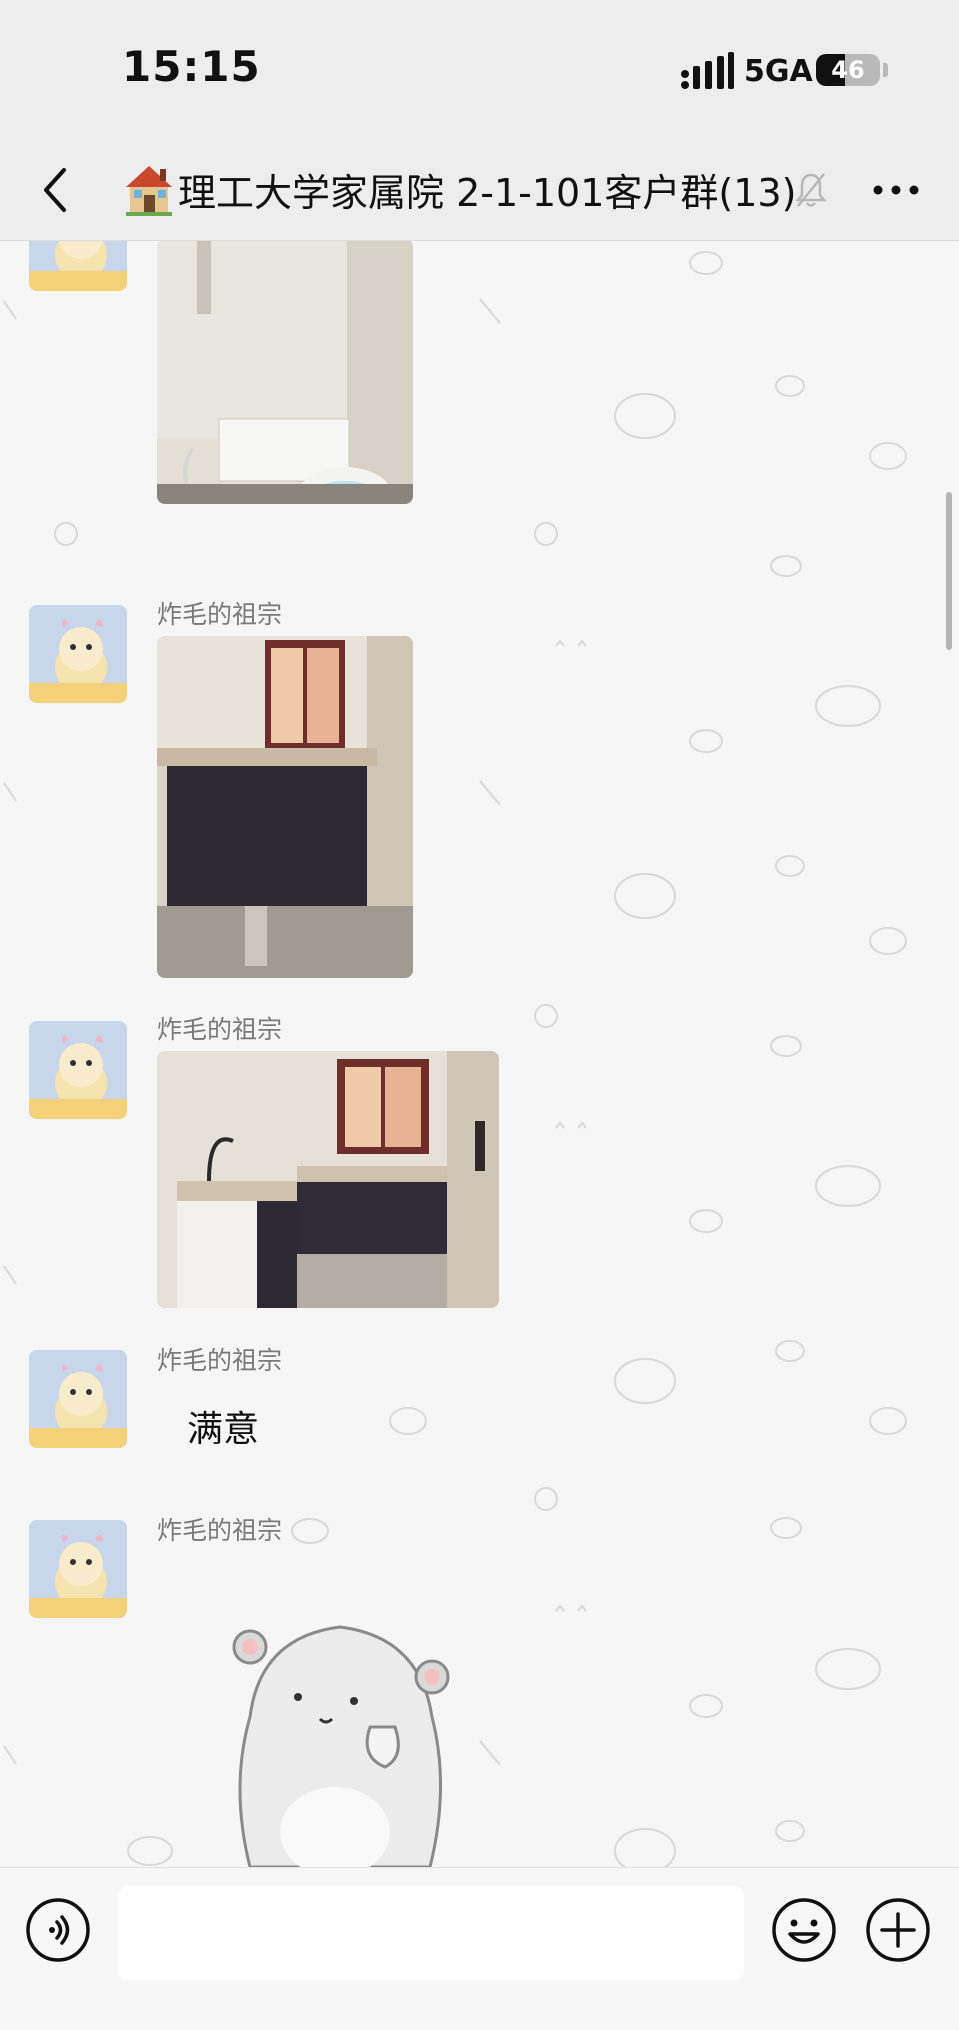 The width and height of the screenshot is (959, 2030). Describe the element at coordinates (885, 70) in the screenshot. I see `battery-tip` at that location.